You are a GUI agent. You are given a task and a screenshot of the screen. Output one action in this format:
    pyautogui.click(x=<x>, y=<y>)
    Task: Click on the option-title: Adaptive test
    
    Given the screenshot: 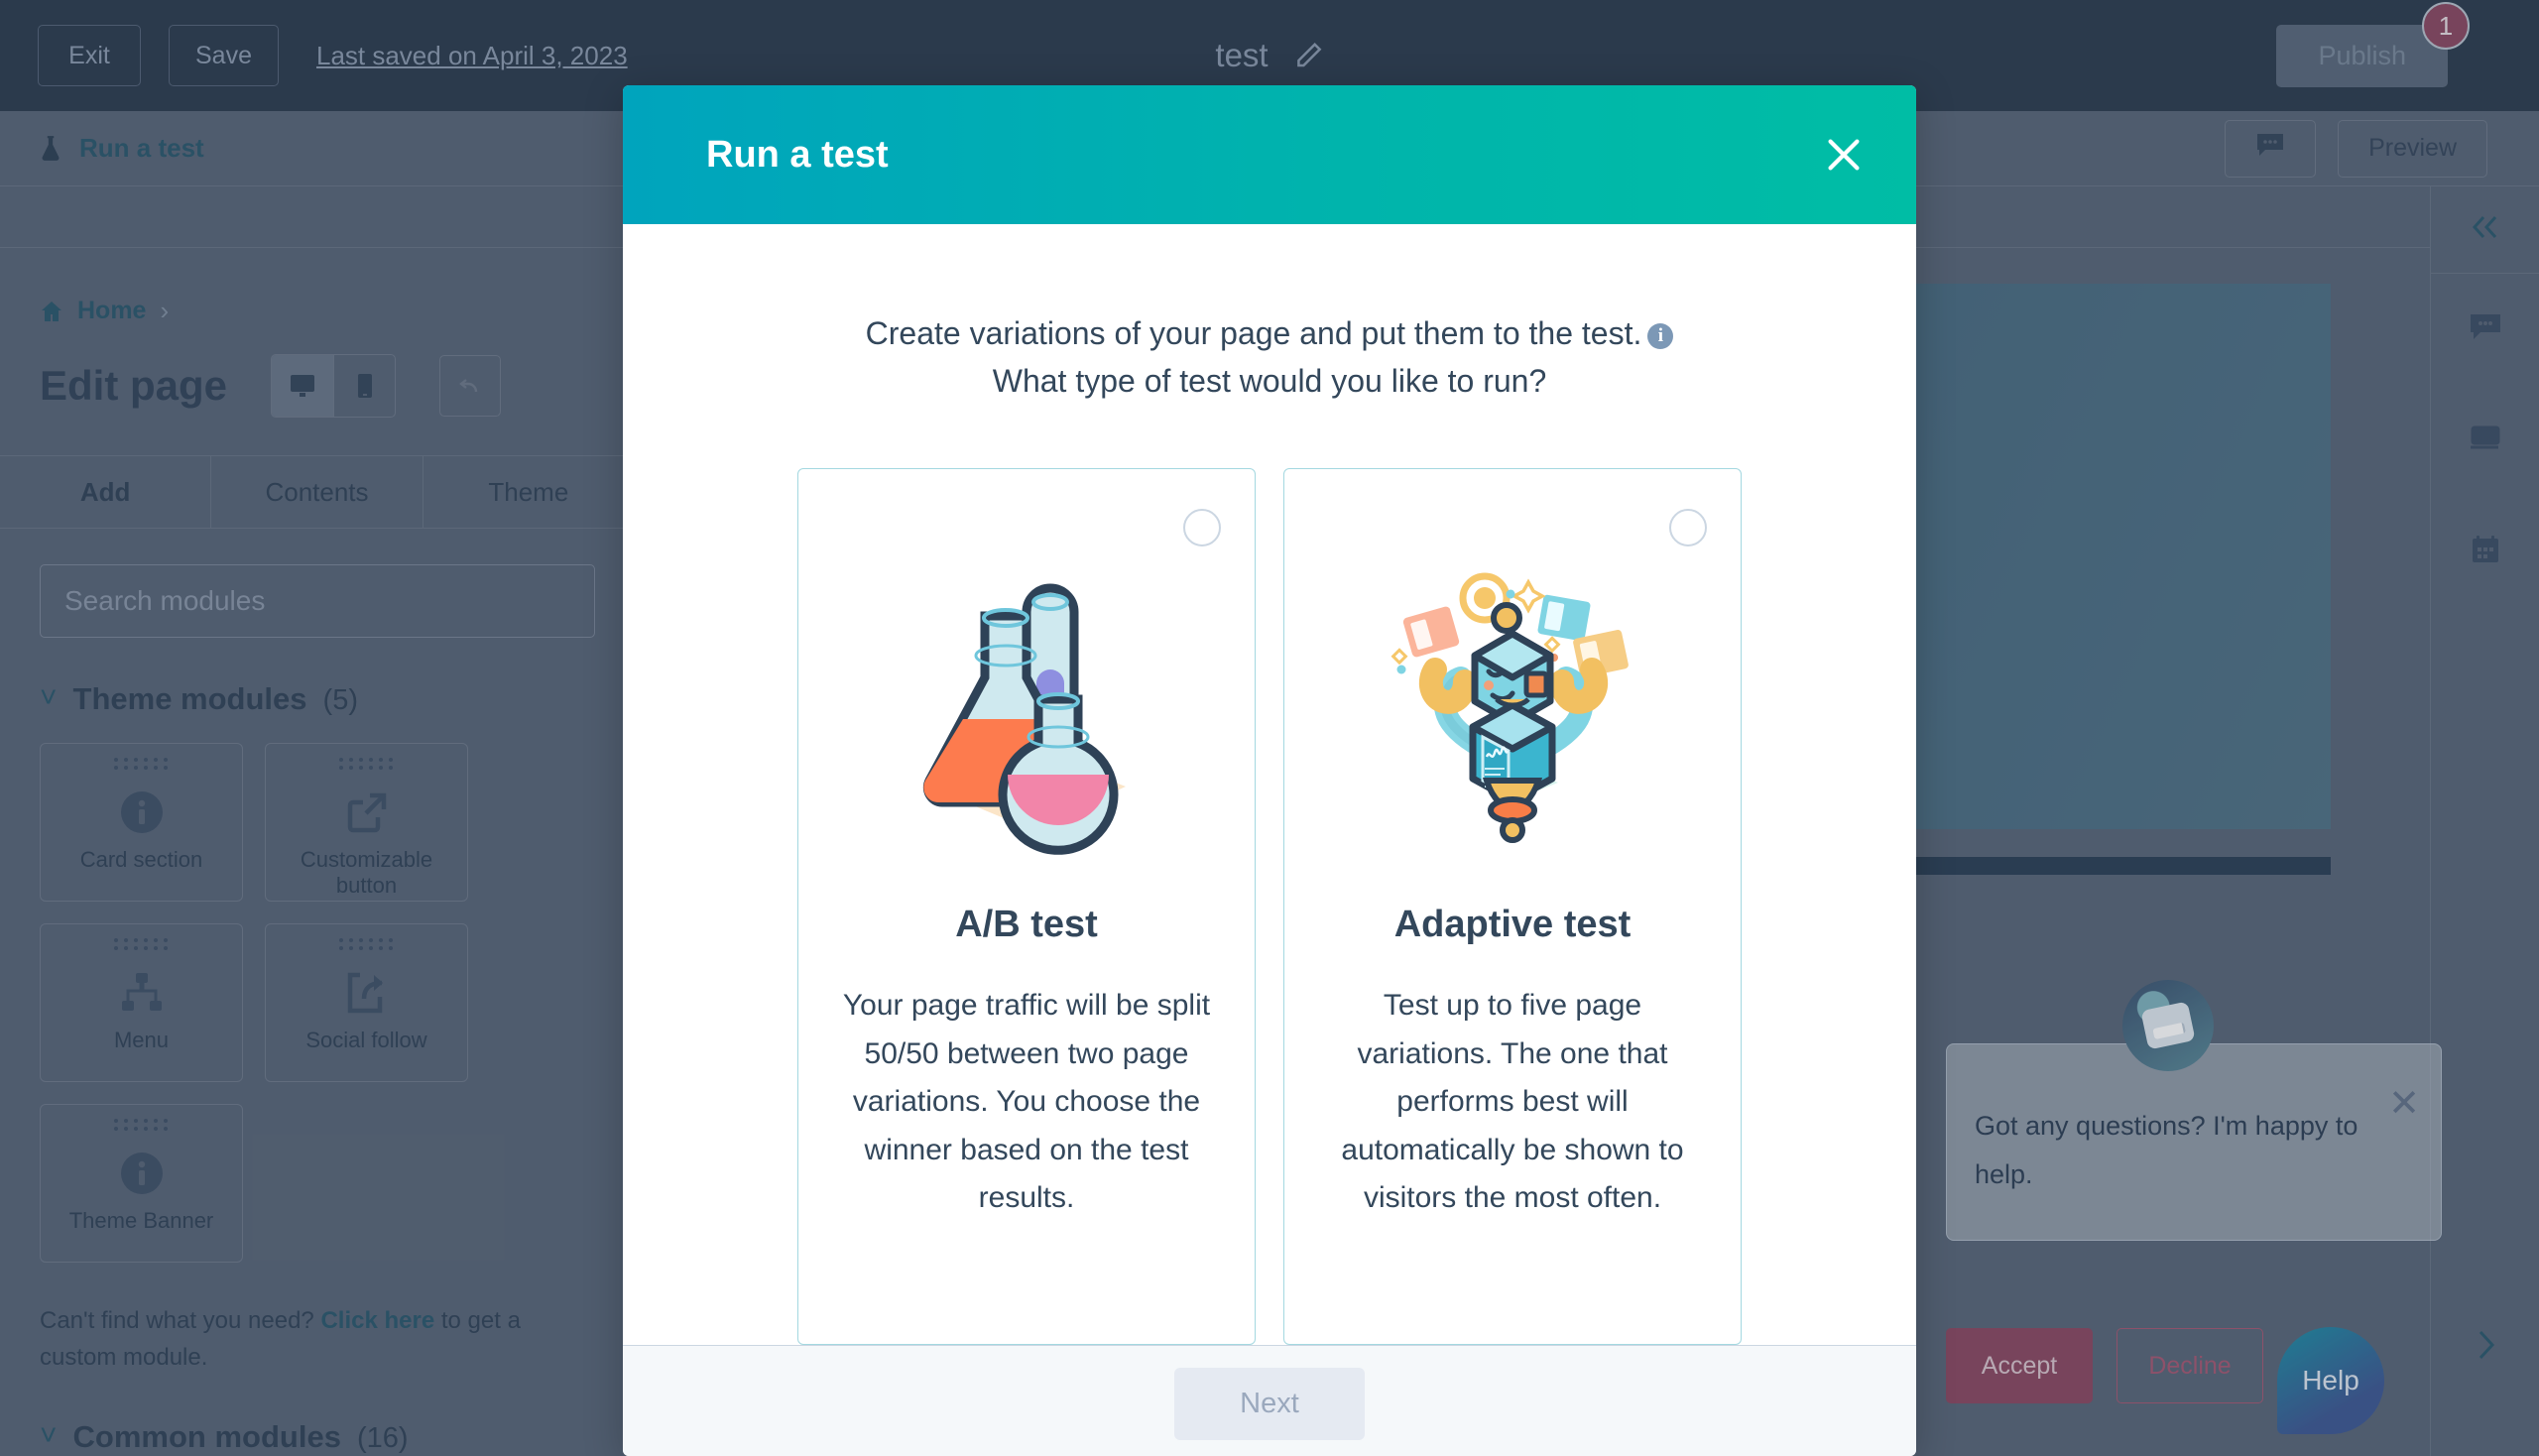 What is the action you would take?
    pyautogui.click(x=1512, y=924)
    